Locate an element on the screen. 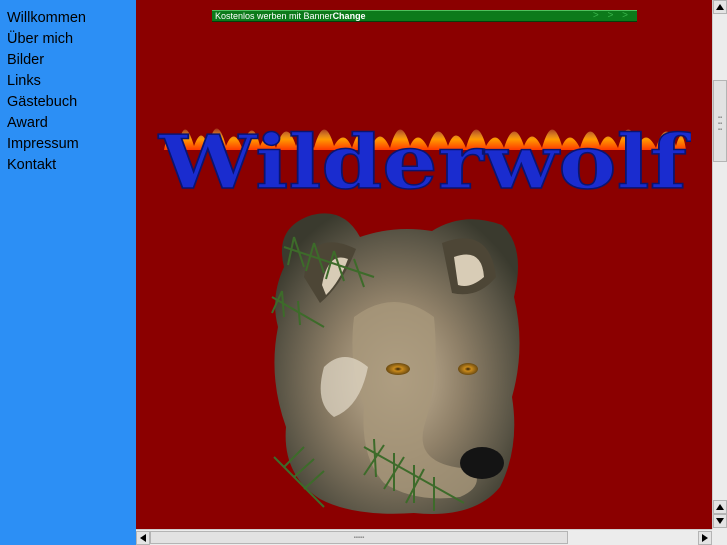 The height and width of the screenshot is (545, 727). grip-icon: ▪▪▪▪▪ is located at coordinates (359, 538).